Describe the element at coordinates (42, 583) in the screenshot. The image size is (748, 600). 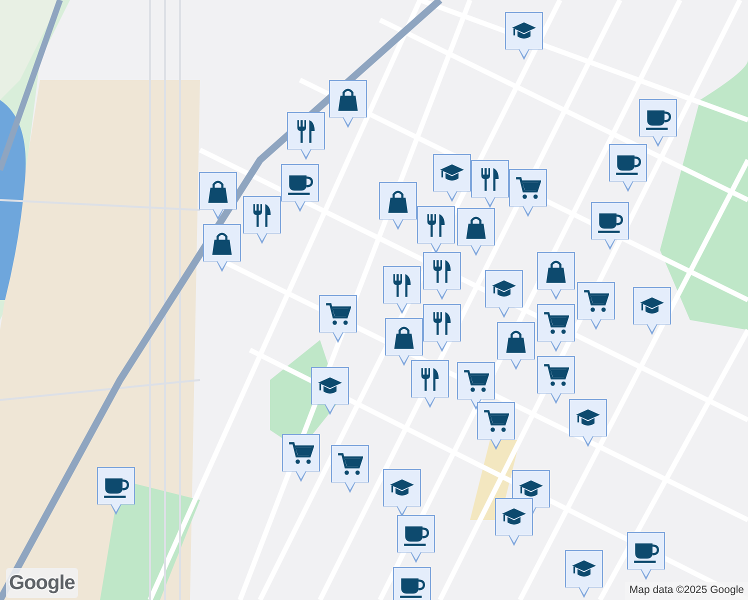
I see `google-logo: Google` at that location.